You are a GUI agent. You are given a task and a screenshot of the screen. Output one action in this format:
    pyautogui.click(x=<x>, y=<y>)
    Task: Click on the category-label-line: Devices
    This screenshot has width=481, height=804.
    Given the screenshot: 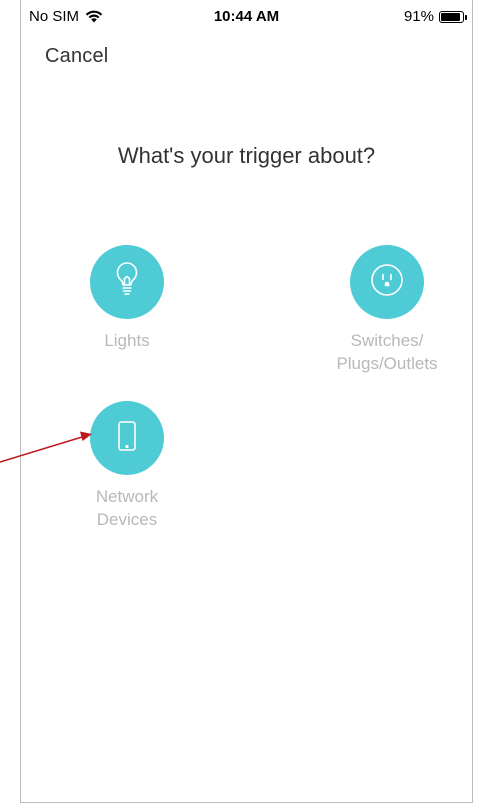 What is the action you would take?
    pyautogui.click(x=127, y=519)
    